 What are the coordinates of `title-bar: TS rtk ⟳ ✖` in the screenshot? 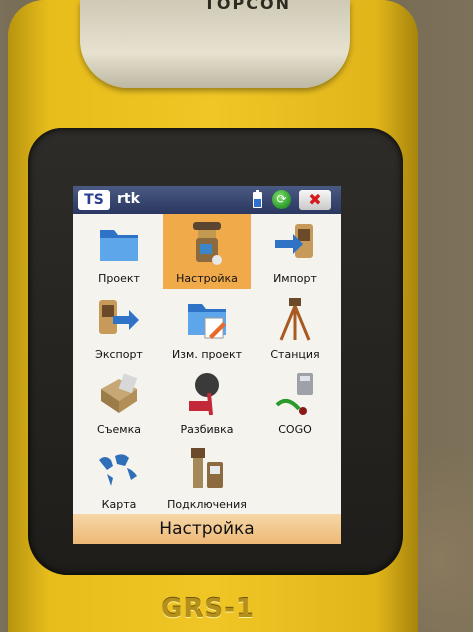 It's located at (207, 200).